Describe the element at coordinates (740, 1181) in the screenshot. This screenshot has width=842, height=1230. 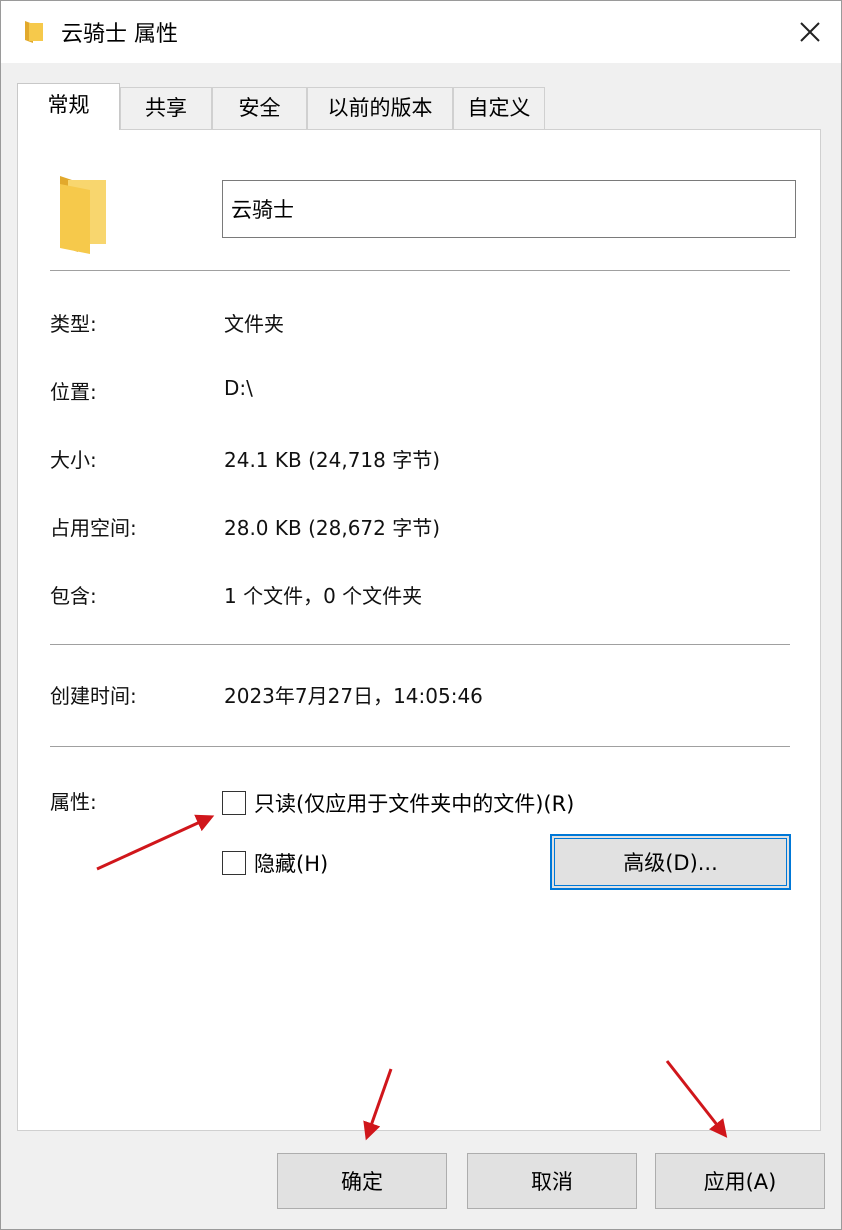
I see `apply-button: 应用(A)` at that location.